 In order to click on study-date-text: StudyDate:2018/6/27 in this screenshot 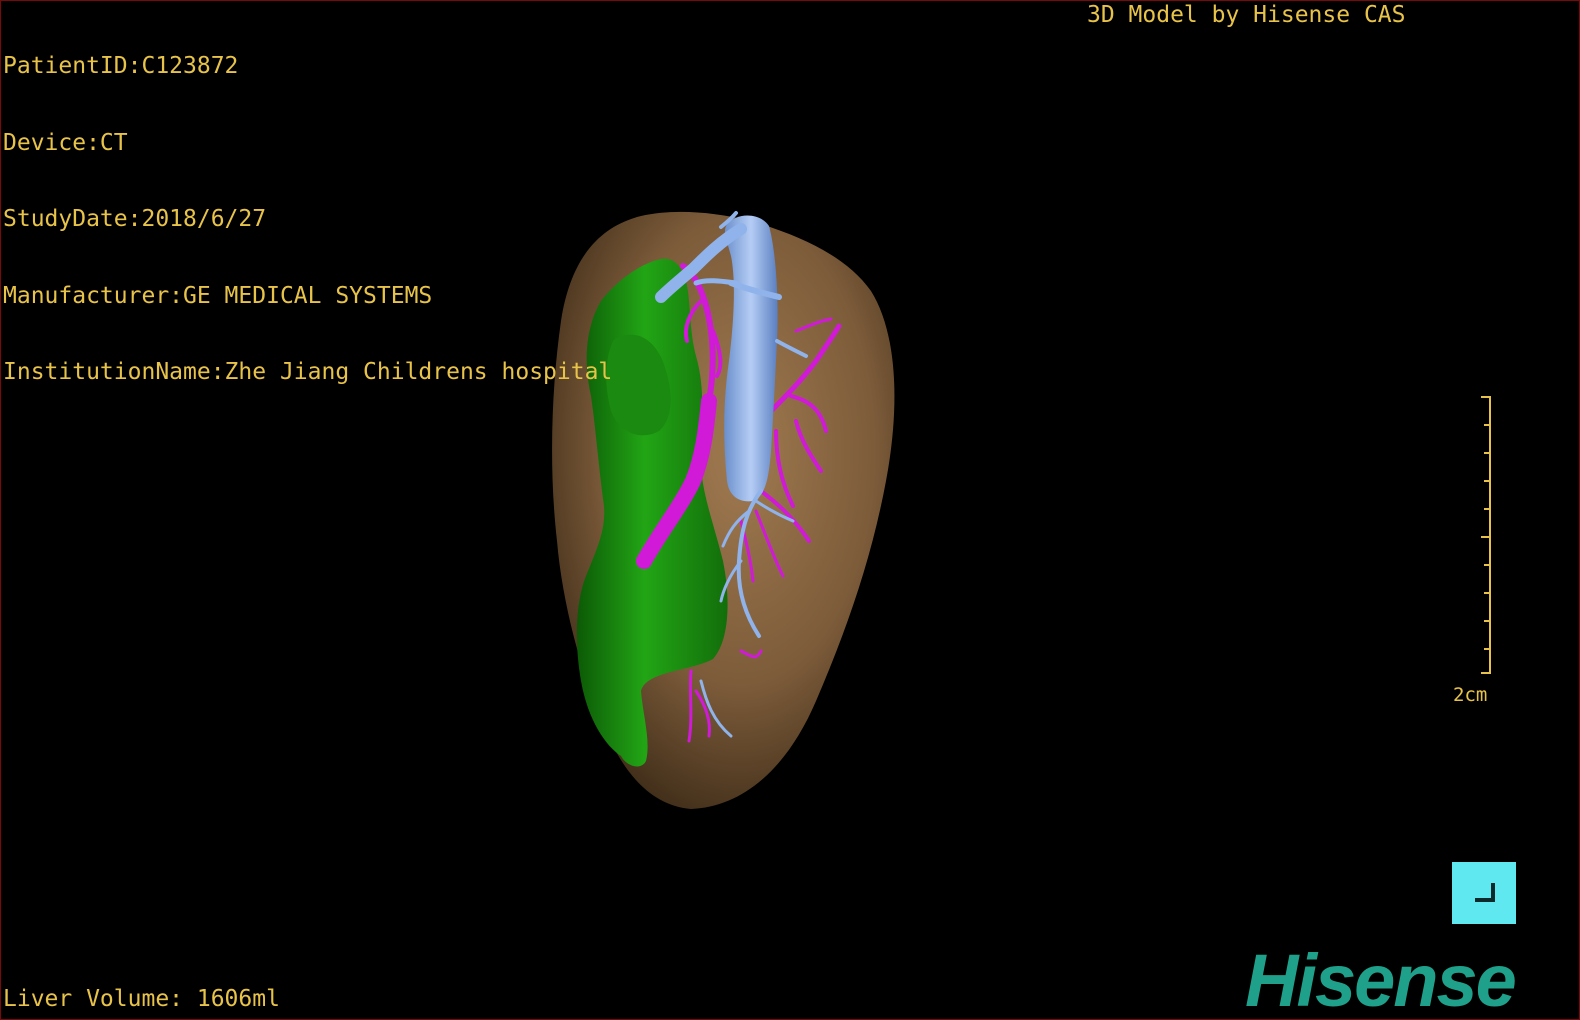, I will do `click(135, 219)`.